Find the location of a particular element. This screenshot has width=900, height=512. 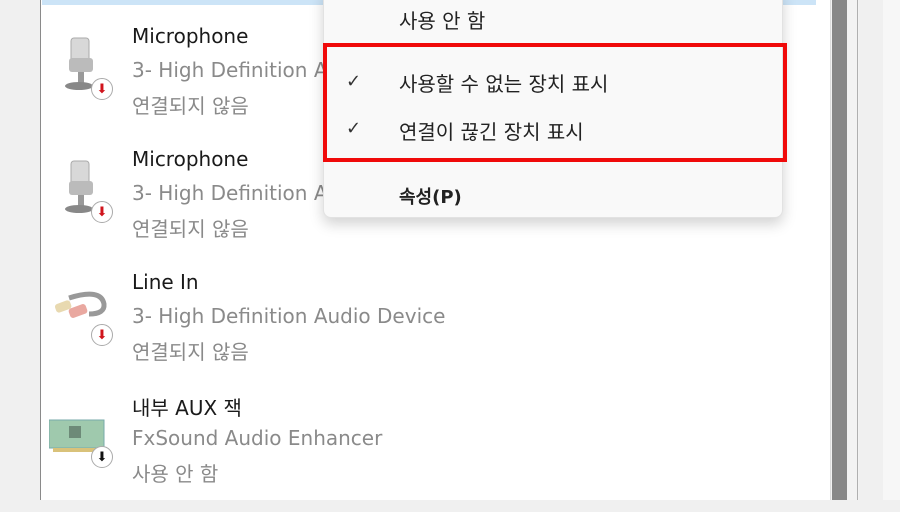

black-down-arrow-icon: ⬇ is located at coordinates (102, 457).